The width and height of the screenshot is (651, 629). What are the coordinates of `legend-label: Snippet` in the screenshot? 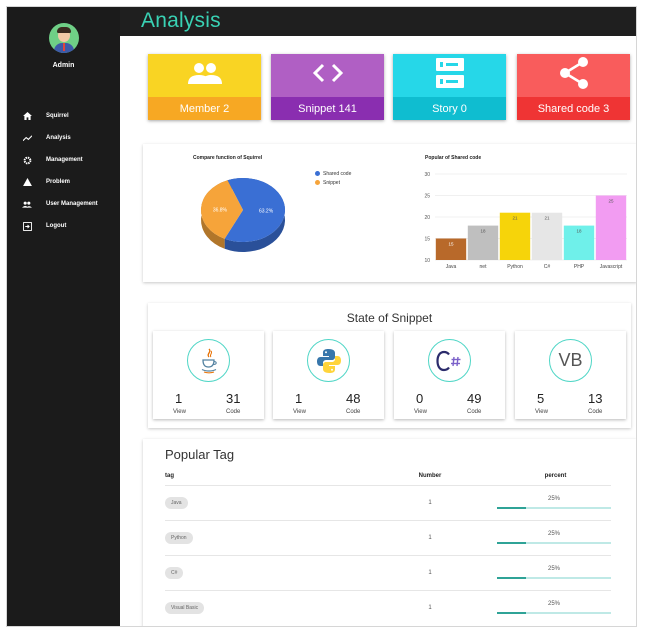 It's located at (331, 182).